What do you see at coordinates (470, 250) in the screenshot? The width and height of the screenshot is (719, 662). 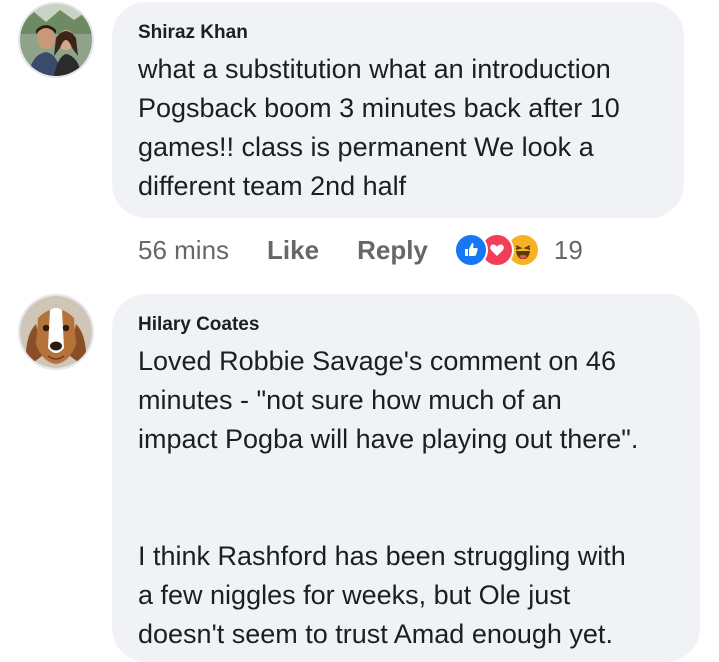 I see `like-icon` at bounding box center [470, 250].